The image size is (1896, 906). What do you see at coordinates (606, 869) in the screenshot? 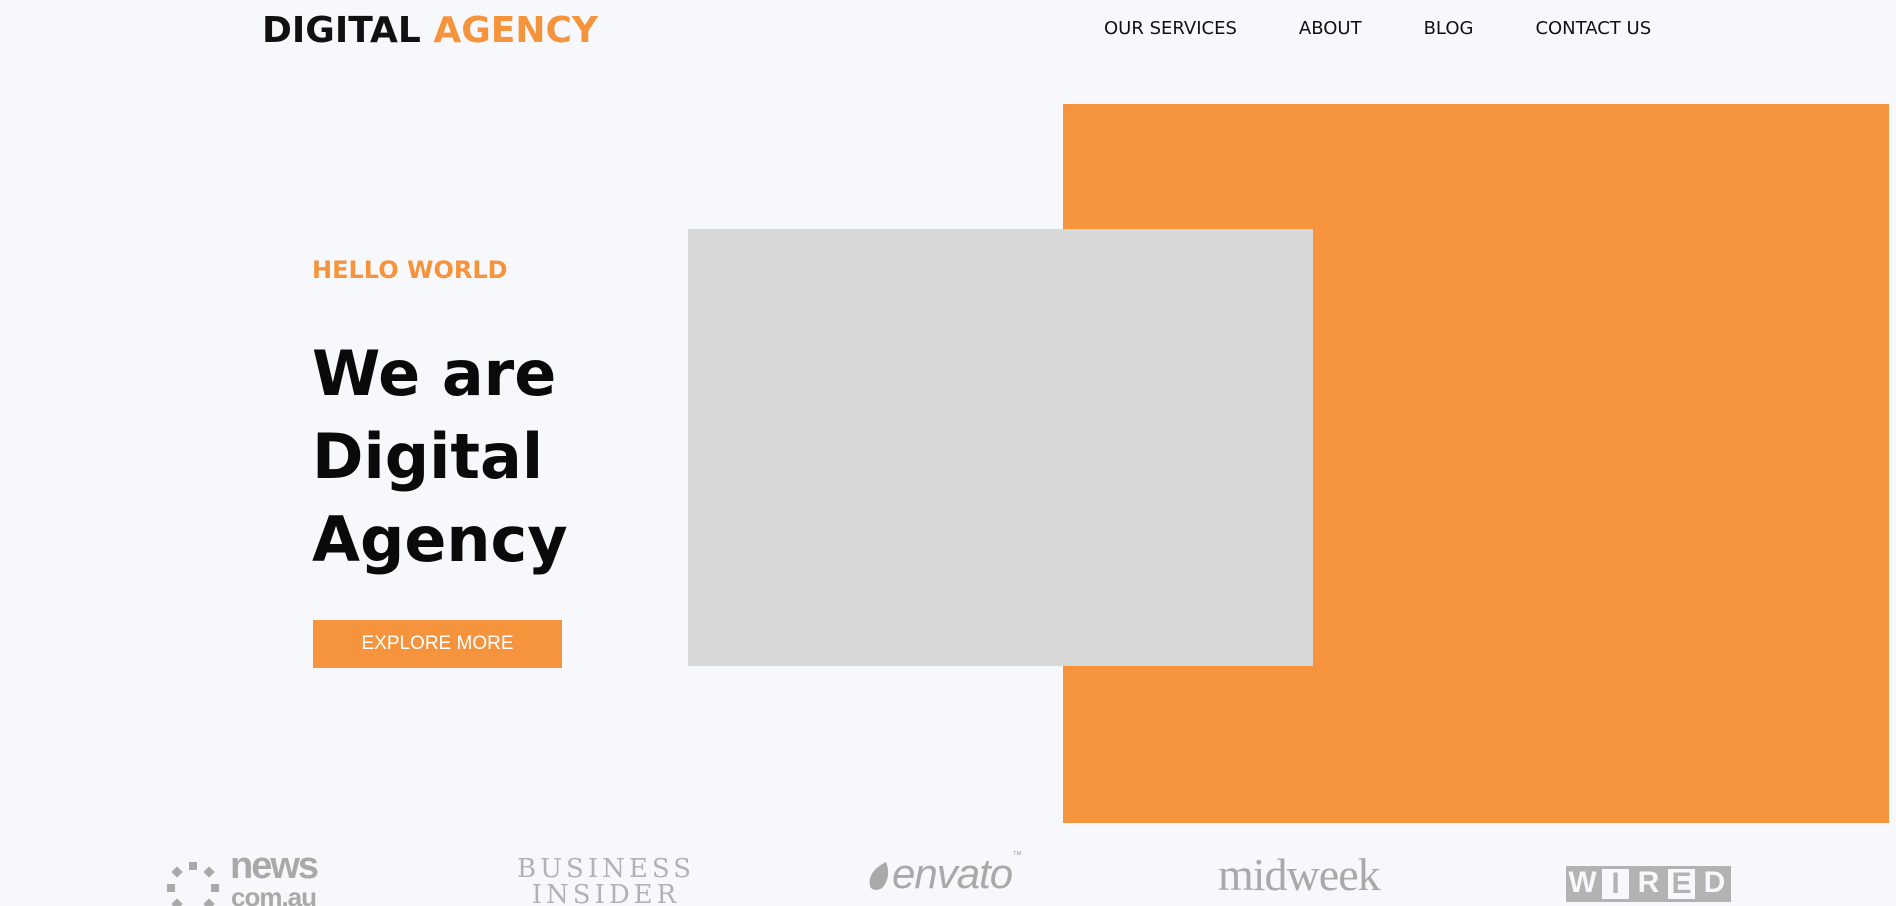
I see `bi-line-1: BUSINESS` at bounding box center [606, 869].